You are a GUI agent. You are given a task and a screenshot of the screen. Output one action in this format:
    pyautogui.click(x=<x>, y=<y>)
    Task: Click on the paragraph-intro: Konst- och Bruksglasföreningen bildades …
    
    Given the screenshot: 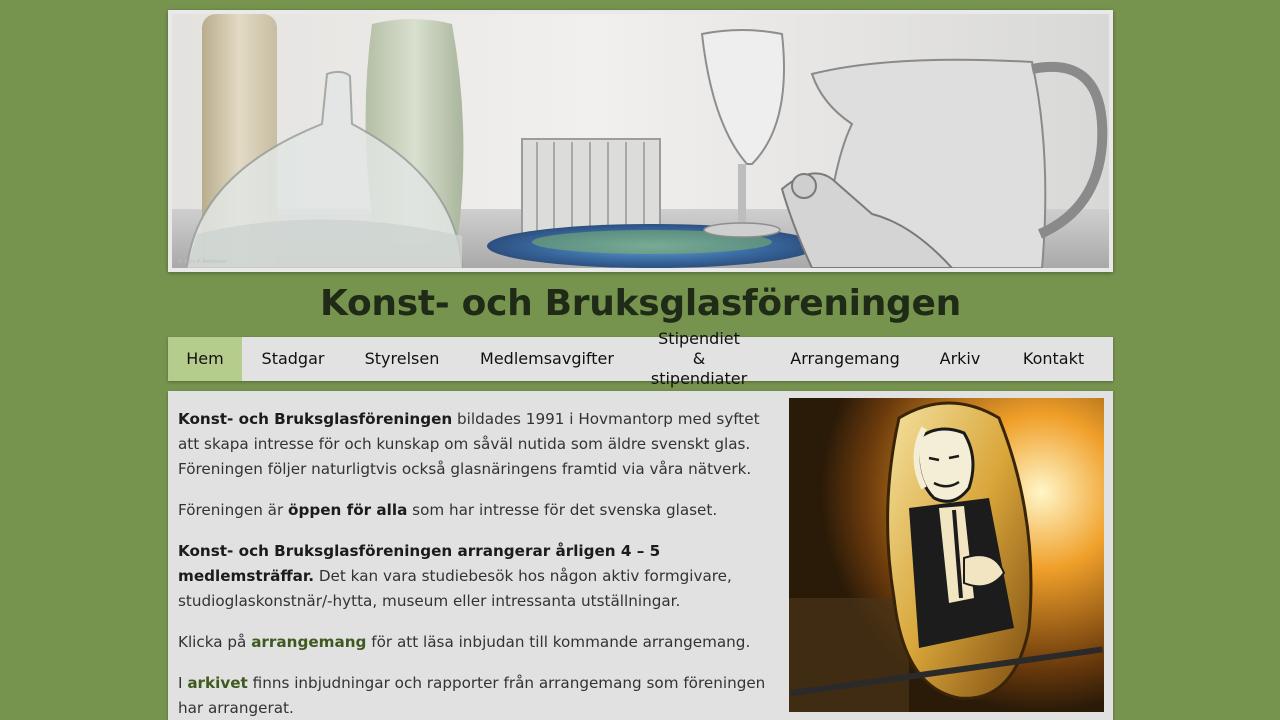 What is the action you would take?
    pyautogui.click(x=480, y=444)
    